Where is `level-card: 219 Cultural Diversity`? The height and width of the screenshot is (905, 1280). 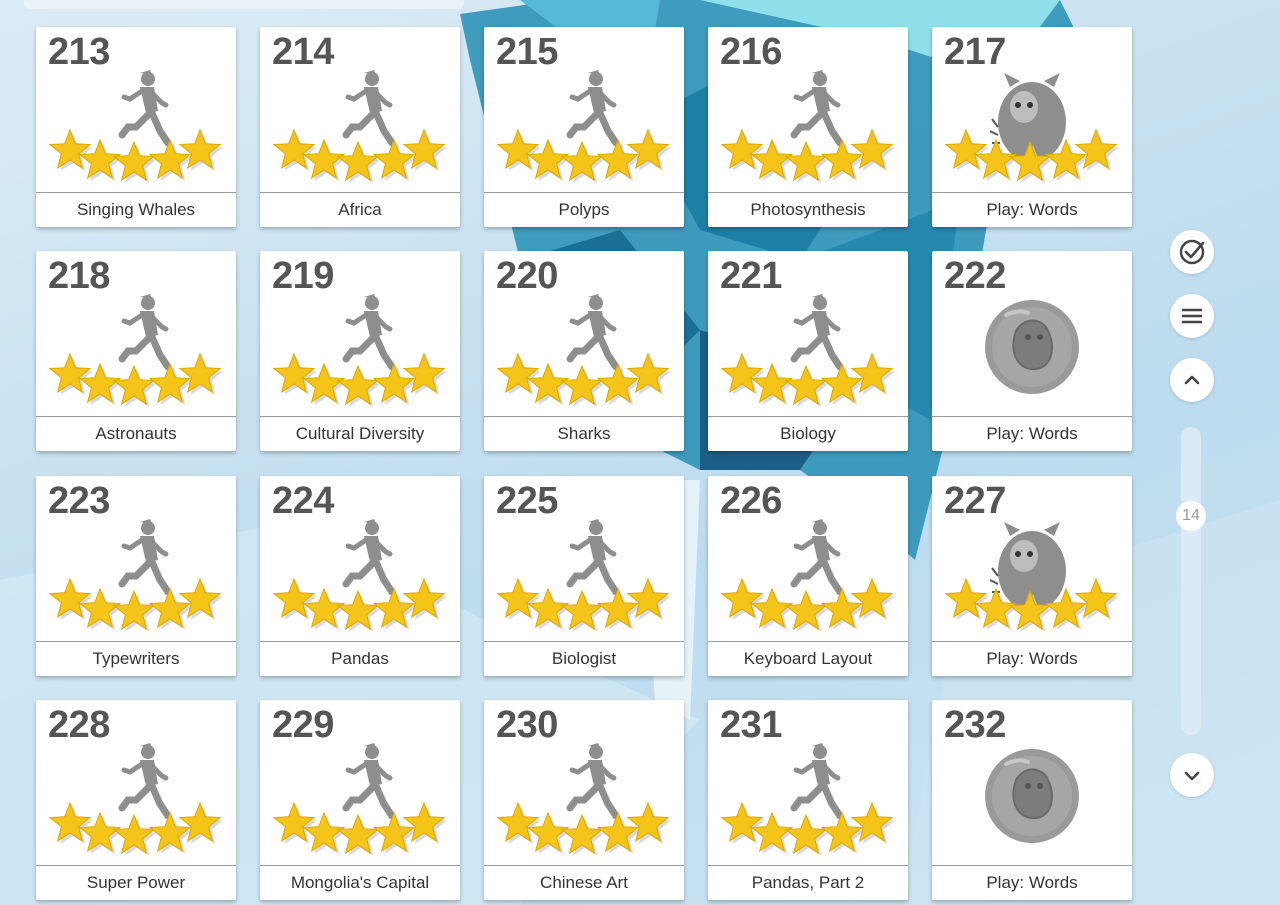
level-card: 219 Cultural Diversity is located at coordinates (360, 351).